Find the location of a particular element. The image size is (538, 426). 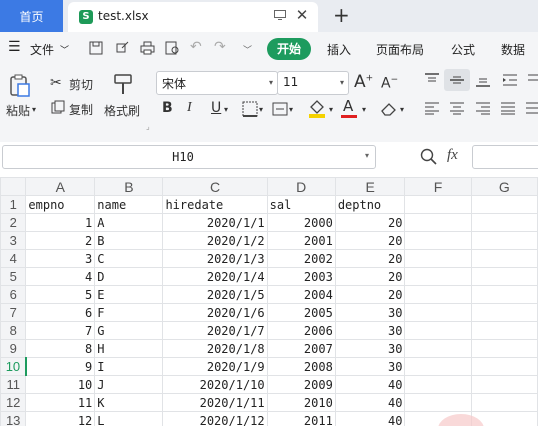

cell: 2020/1/4 is located at coordinates (215, 276).